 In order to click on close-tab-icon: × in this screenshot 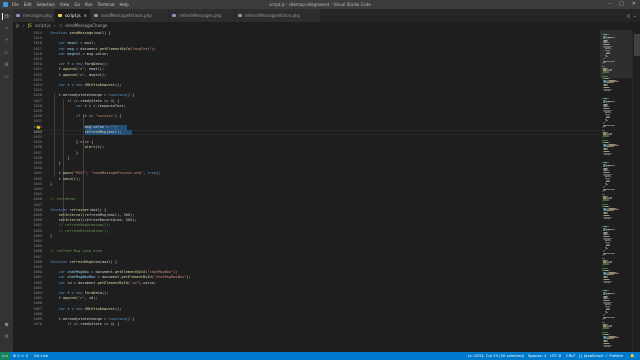, I will do `click(85, 15)`.